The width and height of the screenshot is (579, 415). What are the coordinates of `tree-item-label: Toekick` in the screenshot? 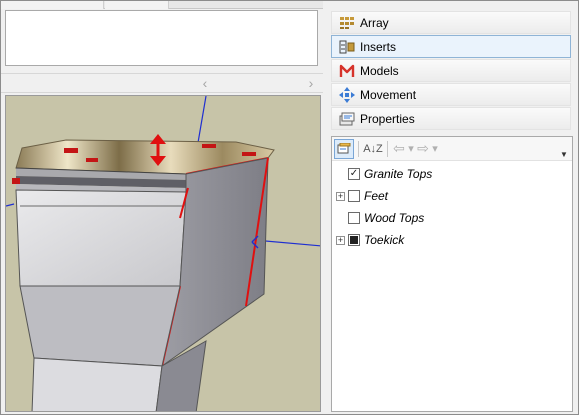 It's located at (384, 240).